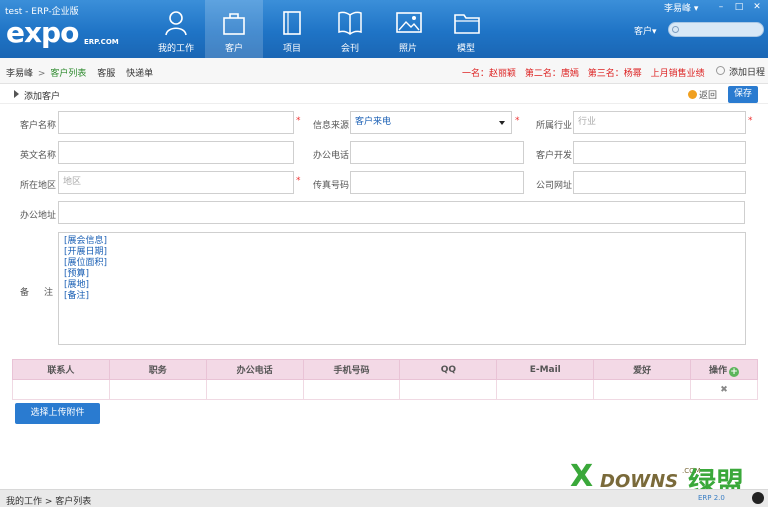  Describe the element at coordinates (659, 182) in the screenshot. I see `website-input` at that location.